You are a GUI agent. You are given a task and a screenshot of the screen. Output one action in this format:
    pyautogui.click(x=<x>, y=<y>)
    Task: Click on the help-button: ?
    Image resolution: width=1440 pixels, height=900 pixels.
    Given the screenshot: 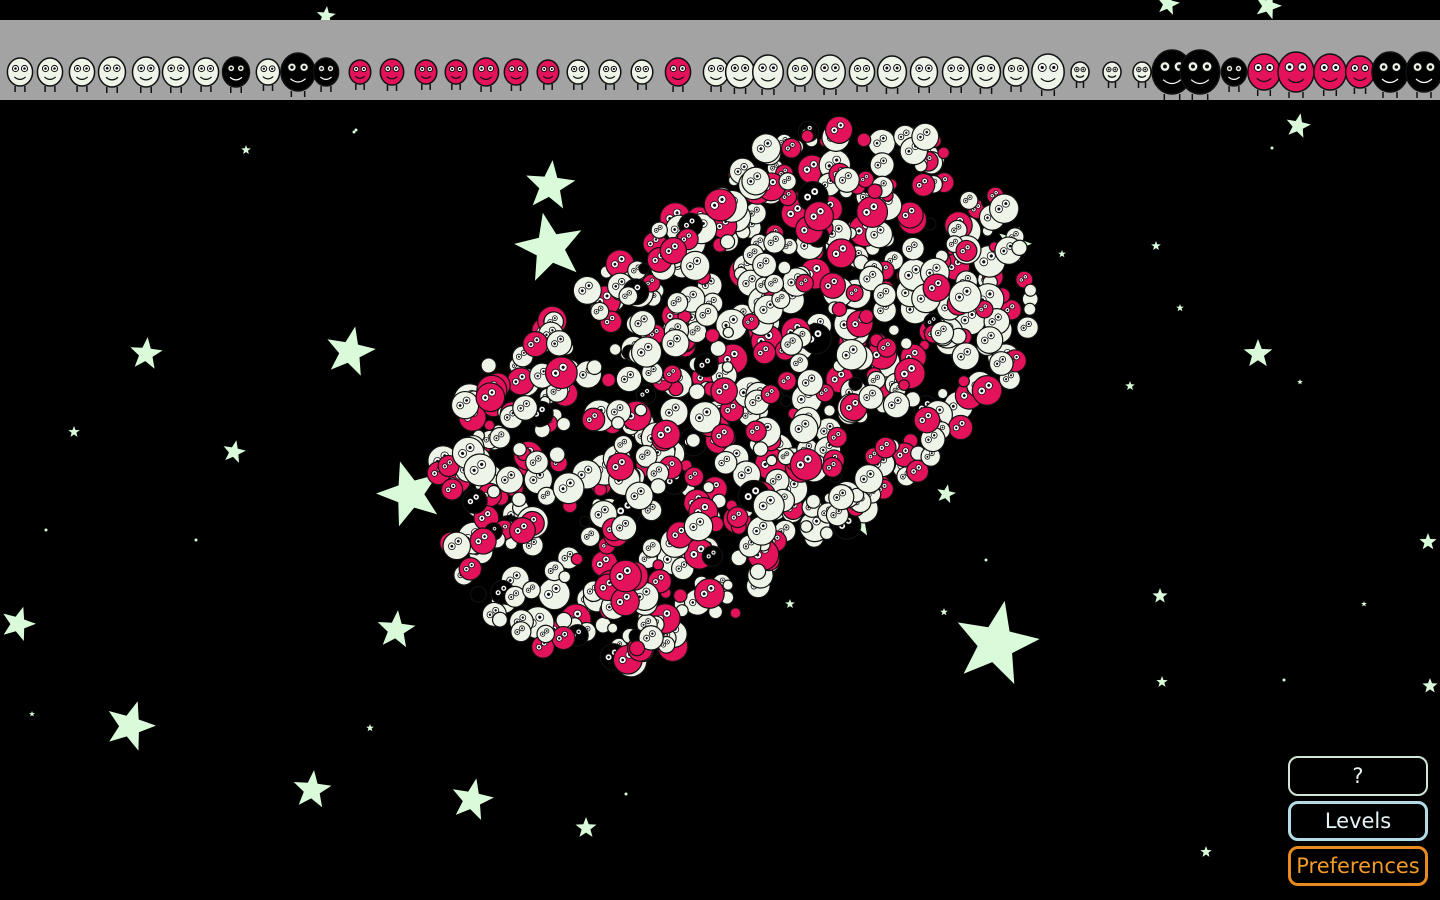 What is the action you would take?
    pyautogui.click(x=1358, y=776)
    